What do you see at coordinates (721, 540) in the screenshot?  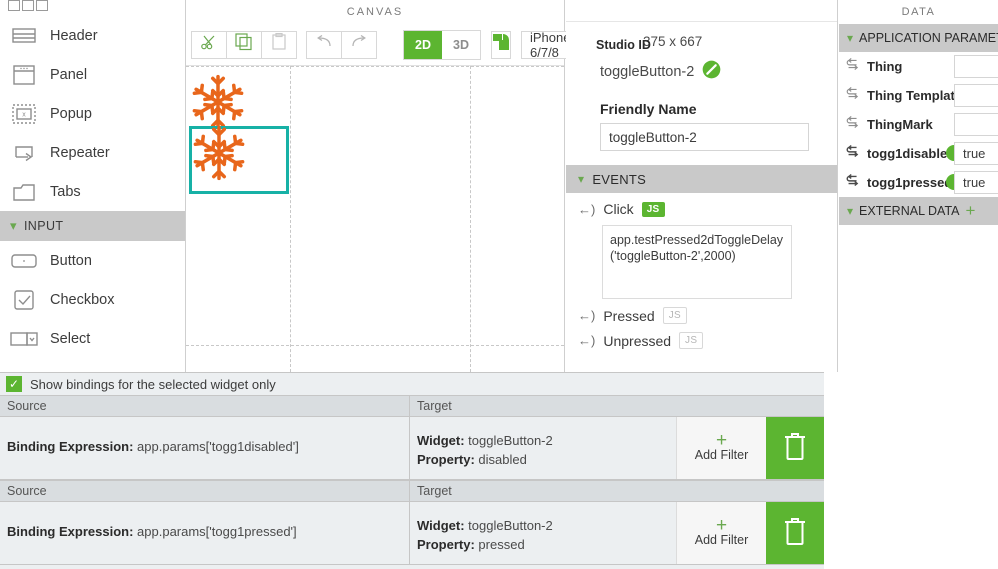 I see `add-filter-label: Add Filter` at bounding box center [721, 540].